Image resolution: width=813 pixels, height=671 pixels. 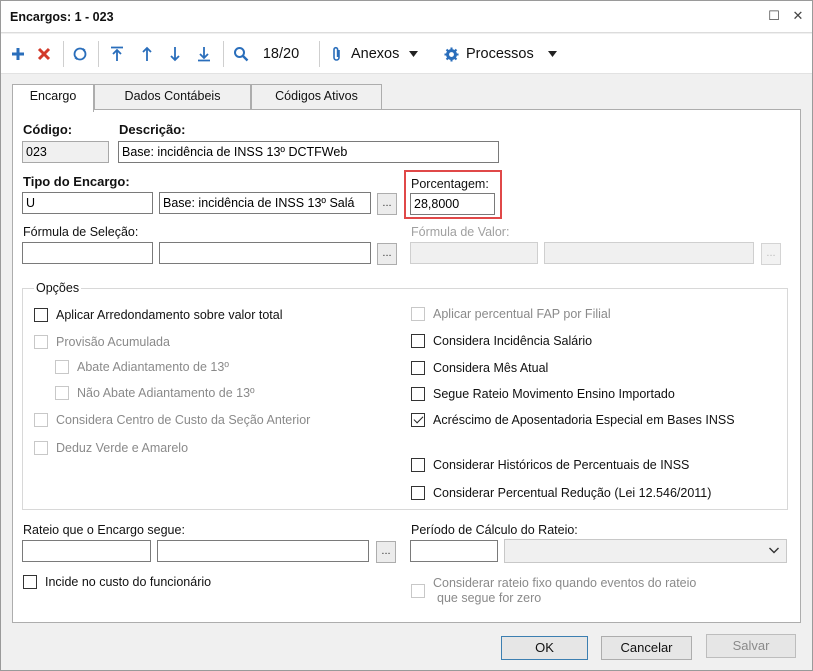 What do you see at coordinates (649, 253) in the screenshot?
I see `formula-valor-description-field` at bounding box center [649, 253].